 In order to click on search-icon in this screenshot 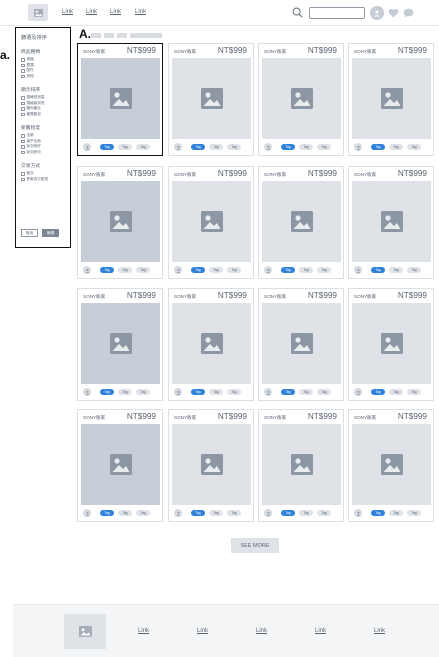, I will do `click(297, 12)`.